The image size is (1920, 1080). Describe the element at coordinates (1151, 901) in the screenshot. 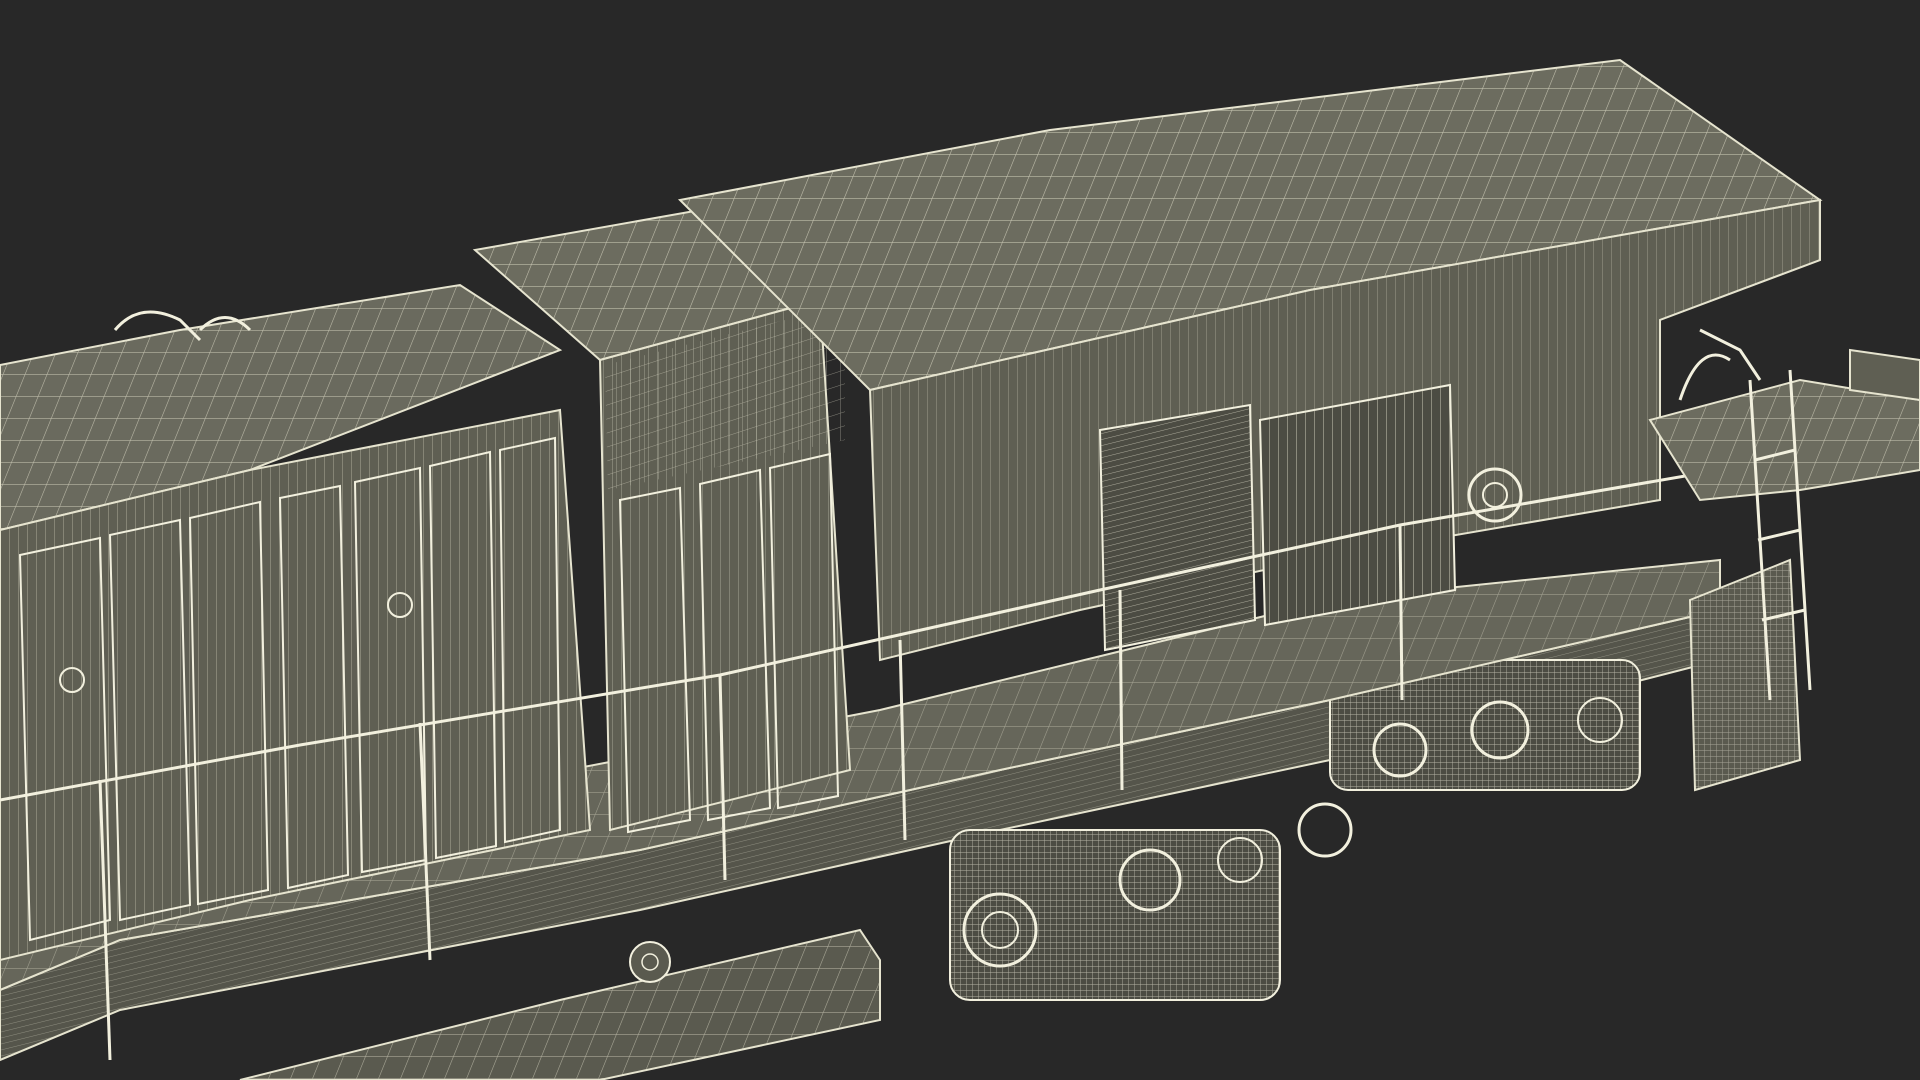

I see `rear-truck` at that location.